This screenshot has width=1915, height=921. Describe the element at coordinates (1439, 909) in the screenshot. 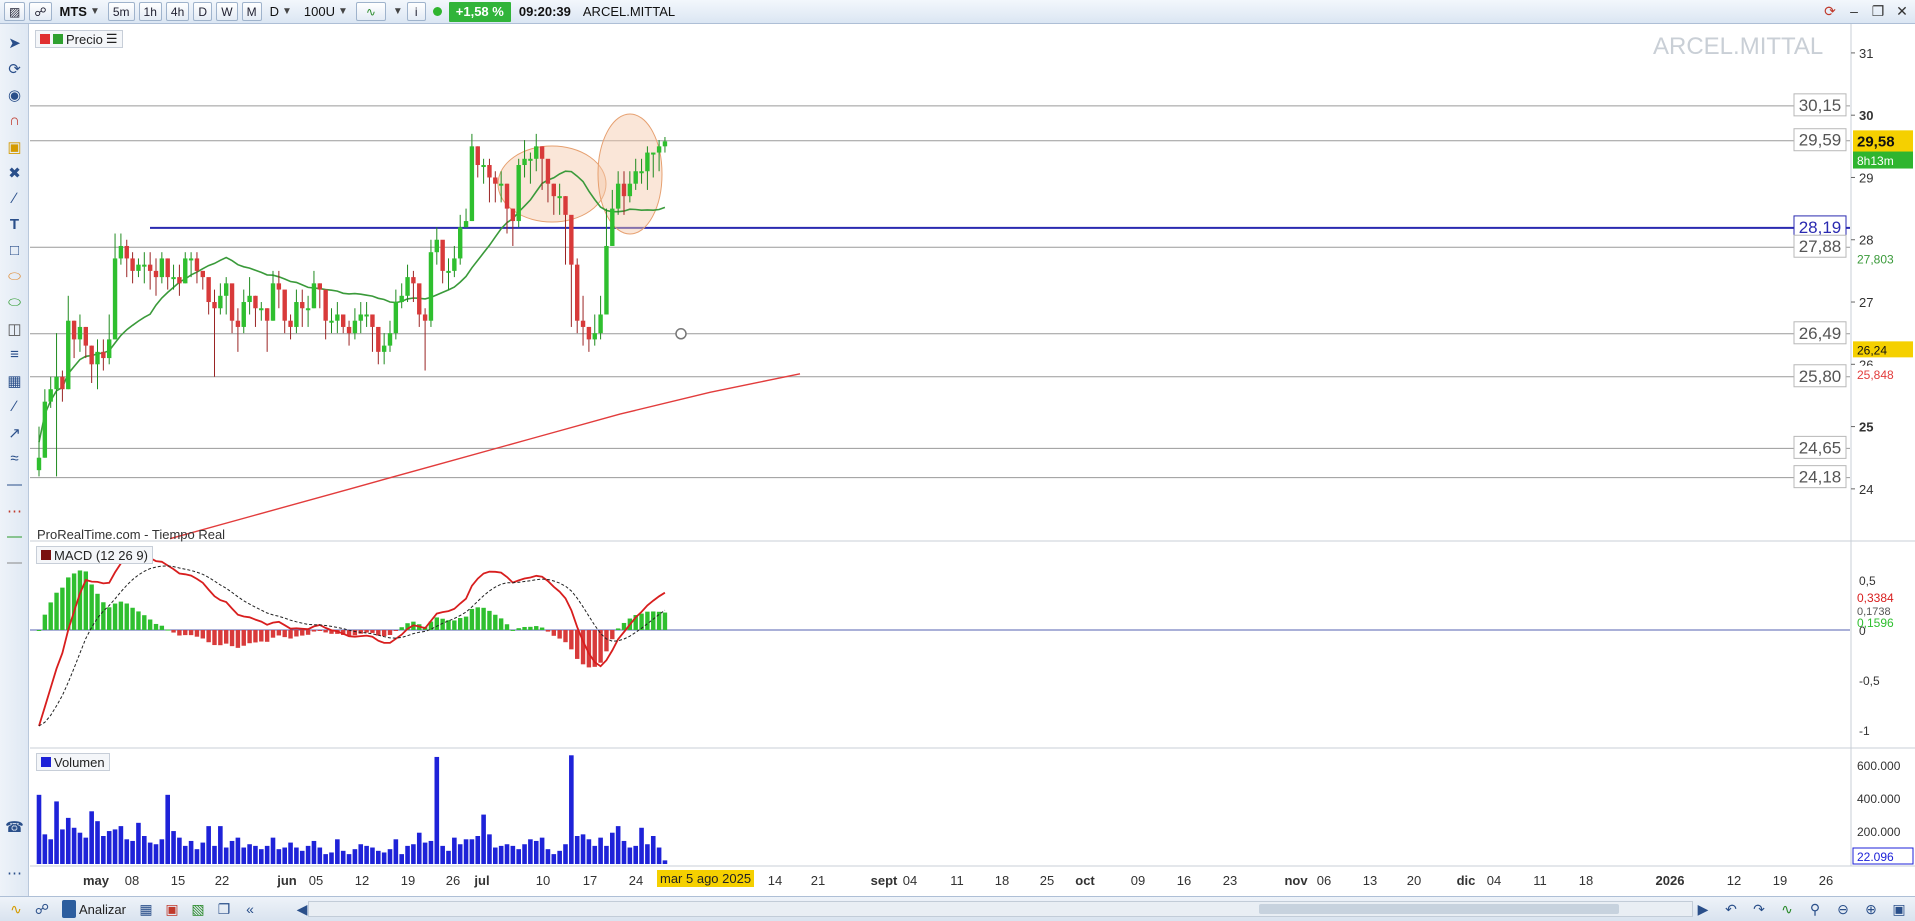

I see `scrollbar-thumb` at that location.